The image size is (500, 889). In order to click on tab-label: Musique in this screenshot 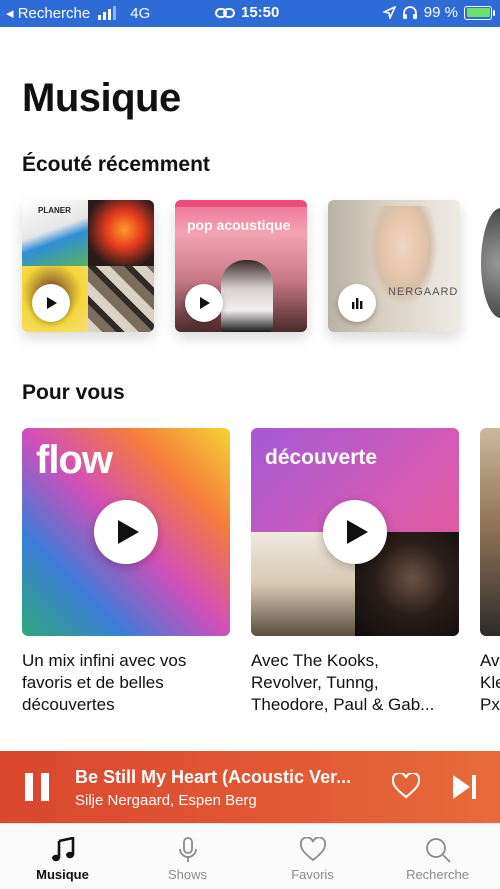, I will do `click(62, 874)`.